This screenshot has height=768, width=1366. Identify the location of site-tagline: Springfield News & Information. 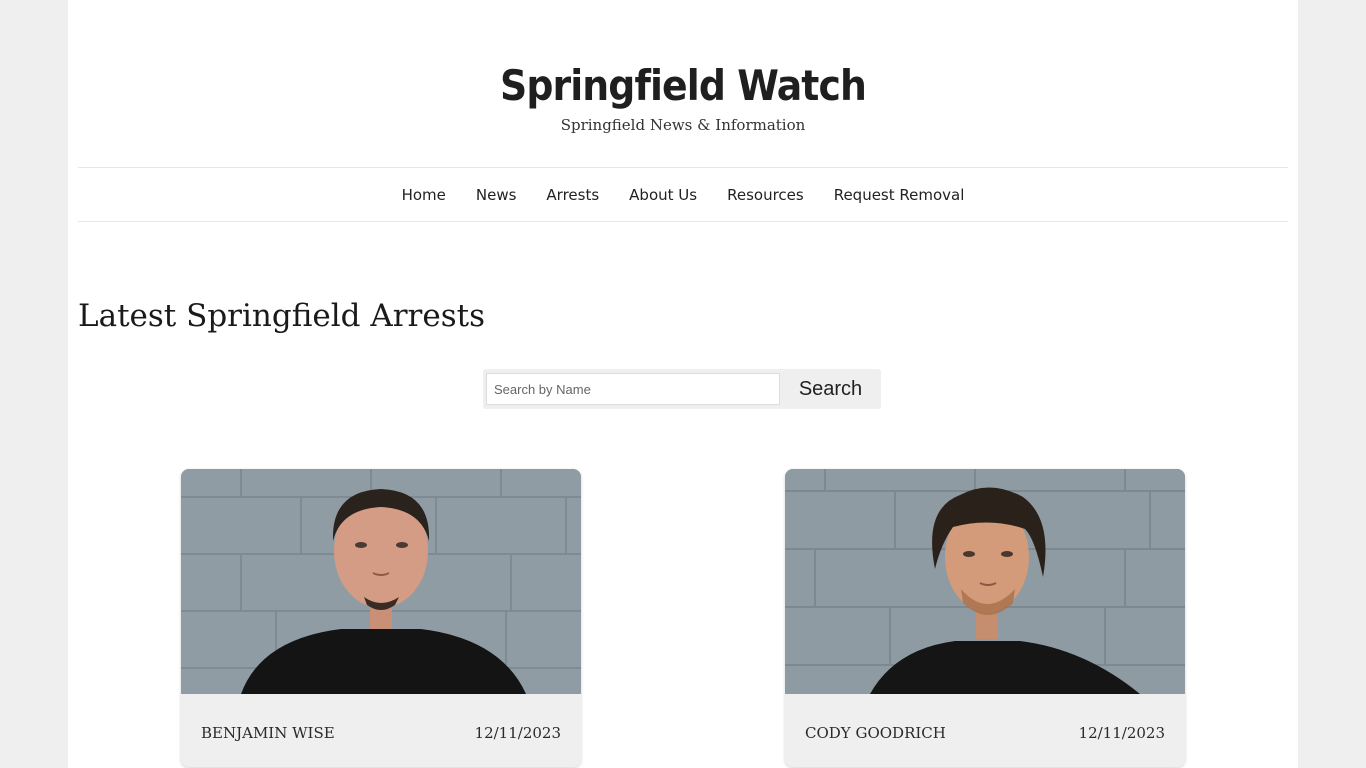
(683, 125).